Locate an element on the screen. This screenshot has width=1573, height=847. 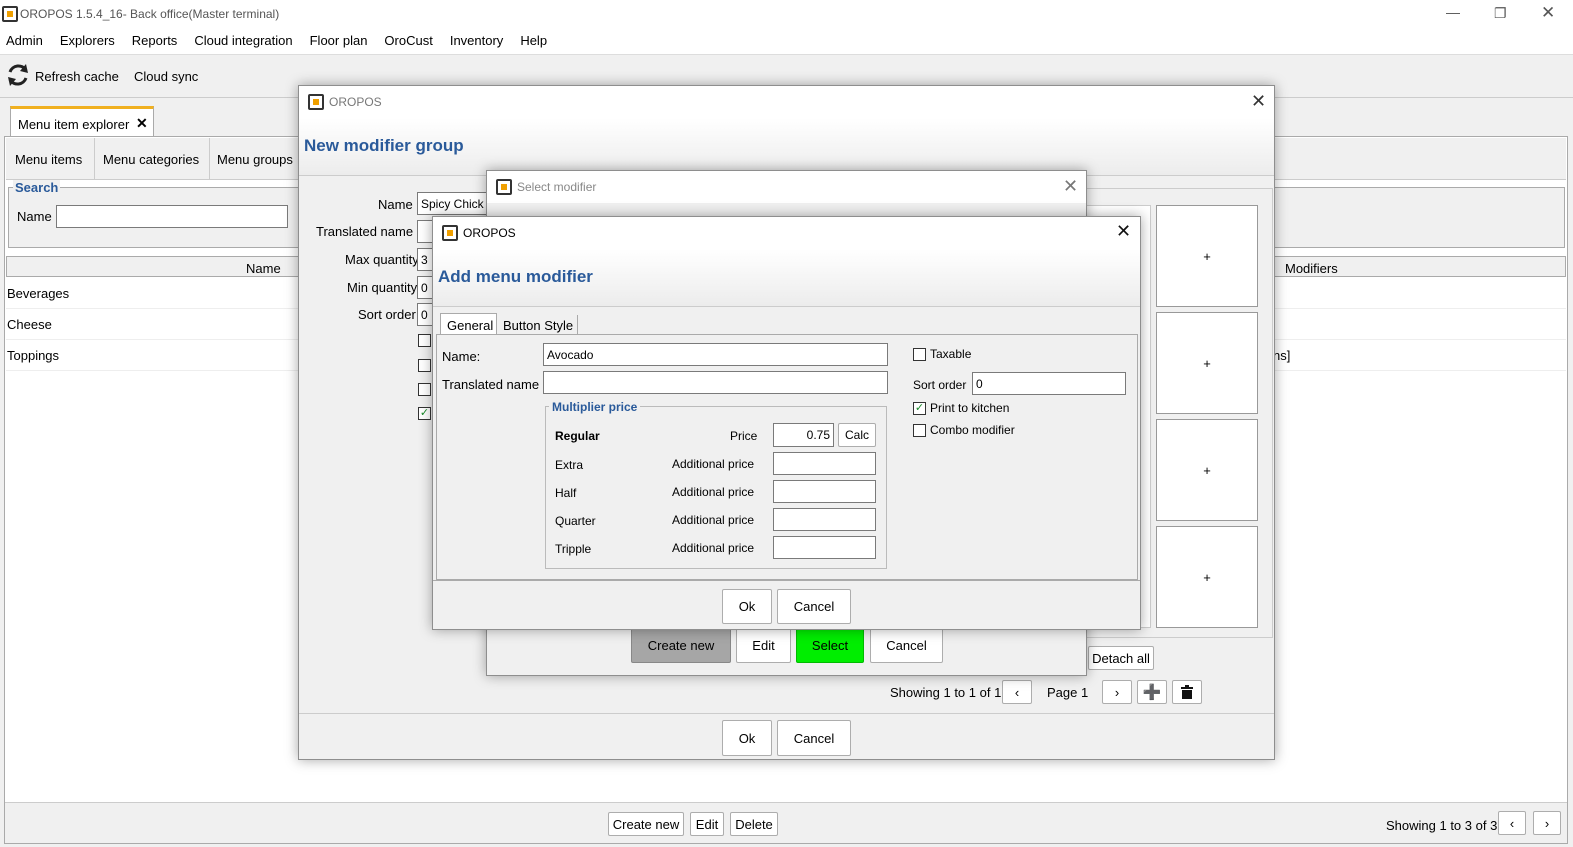
group-prev-page-icon: ‹ is located at coordinates (1017, 692).